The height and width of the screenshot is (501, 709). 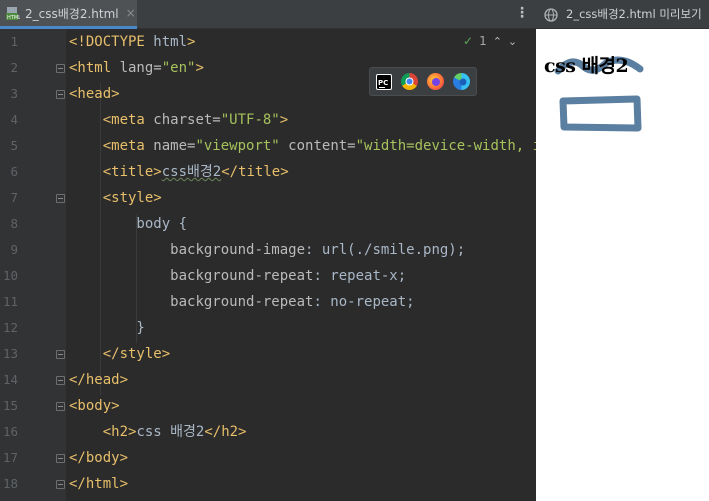 I want to click on line-number: 9, so click(x=14, y=249).